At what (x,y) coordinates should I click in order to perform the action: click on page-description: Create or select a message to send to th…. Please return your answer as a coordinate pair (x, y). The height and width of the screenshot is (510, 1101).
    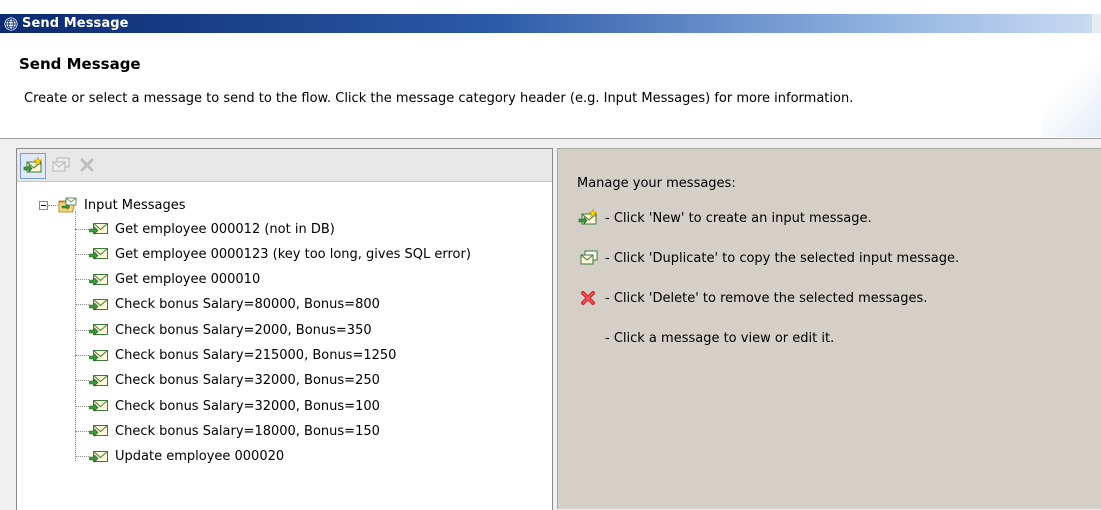
    Looking at the image, I should click on (439, 98).